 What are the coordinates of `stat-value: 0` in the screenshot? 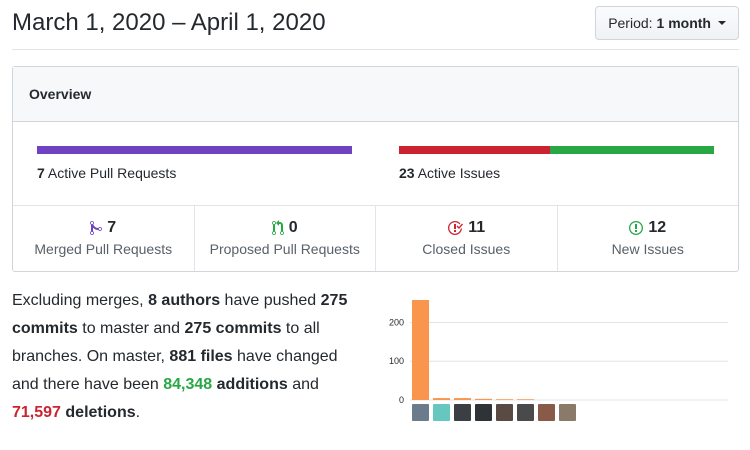 It's located at (293, 227).